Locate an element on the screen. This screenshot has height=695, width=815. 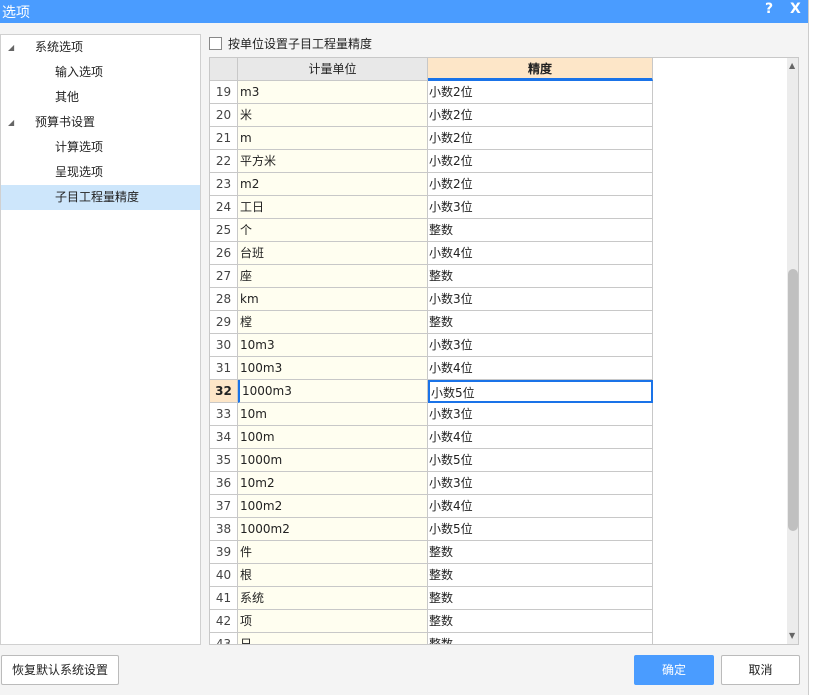
row-number: 29 is located at coordinates (224, 322).